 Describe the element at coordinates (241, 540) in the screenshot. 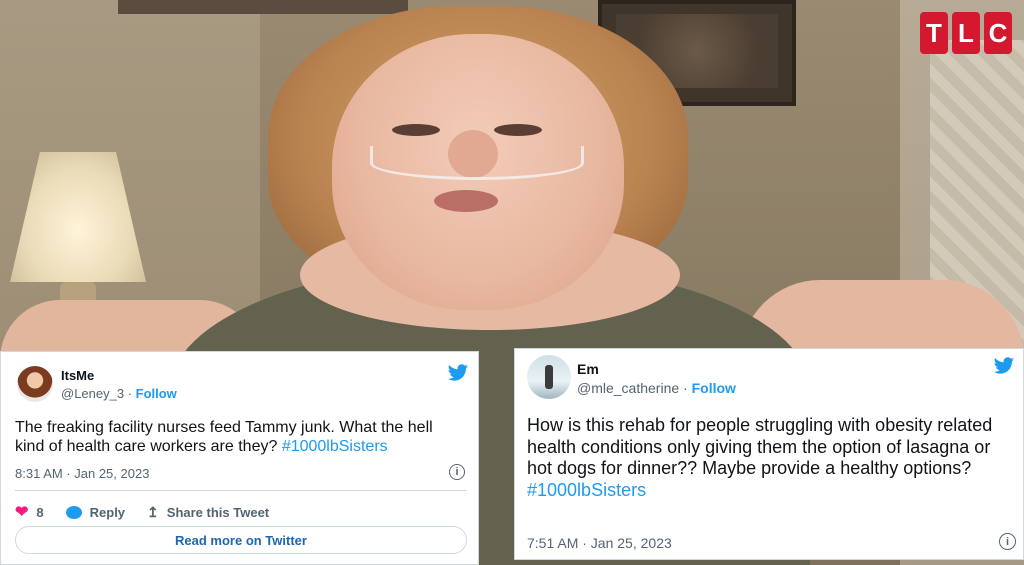

I see `read-more-button: Read more on Twitter` at that location.